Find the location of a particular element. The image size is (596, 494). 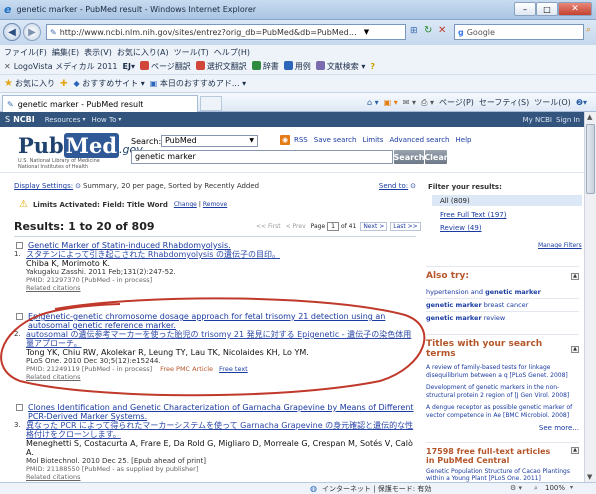

tools-menu: ツール(O) is located at coordinates (552, 102).